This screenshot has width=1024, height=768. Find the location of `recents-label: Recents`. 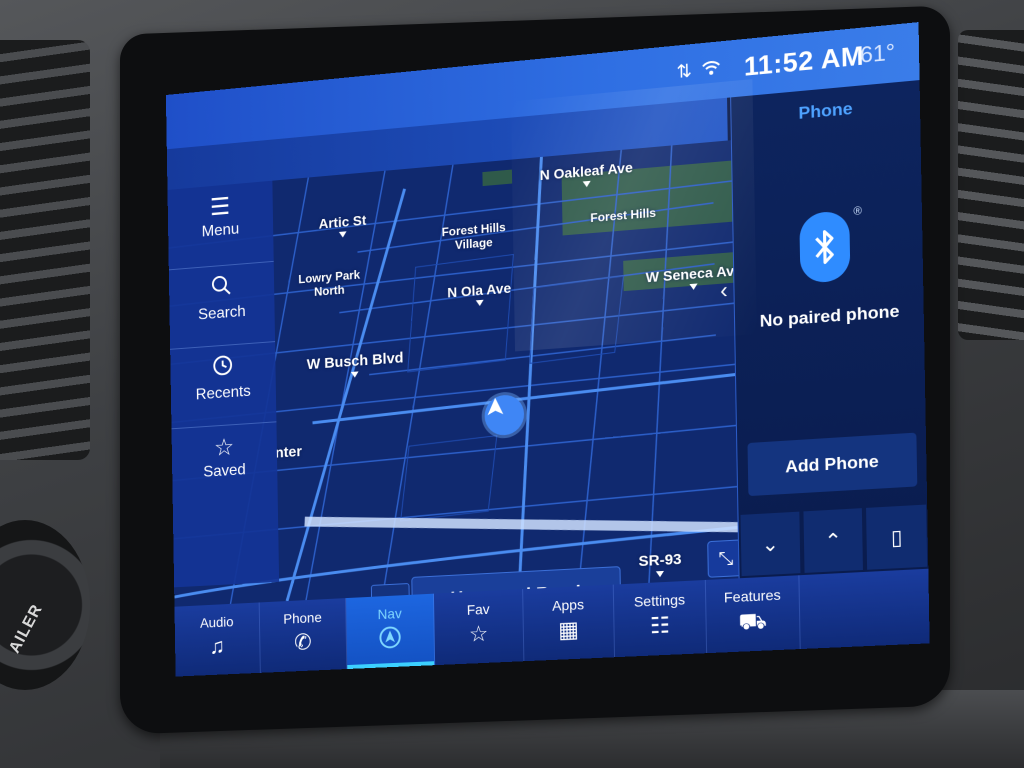

recents-label: Recents is located at coordinates (223, 393).